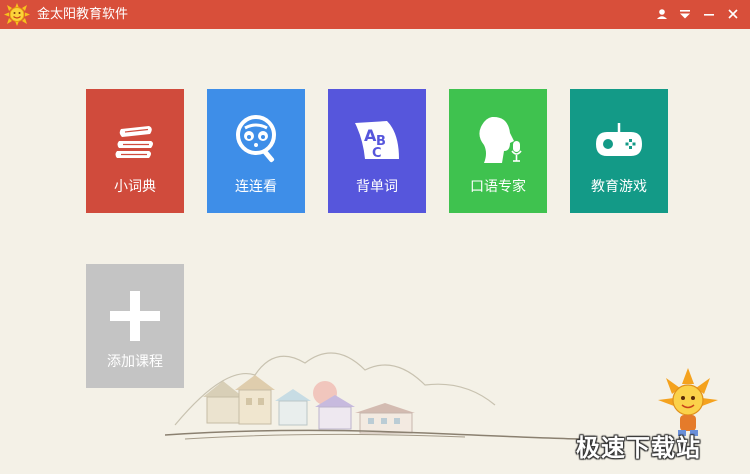  What do you see at coordinates (638, 448) in the screenshot?
I see `watermark-text: 极速下载站` at bounding box center [638, 448].